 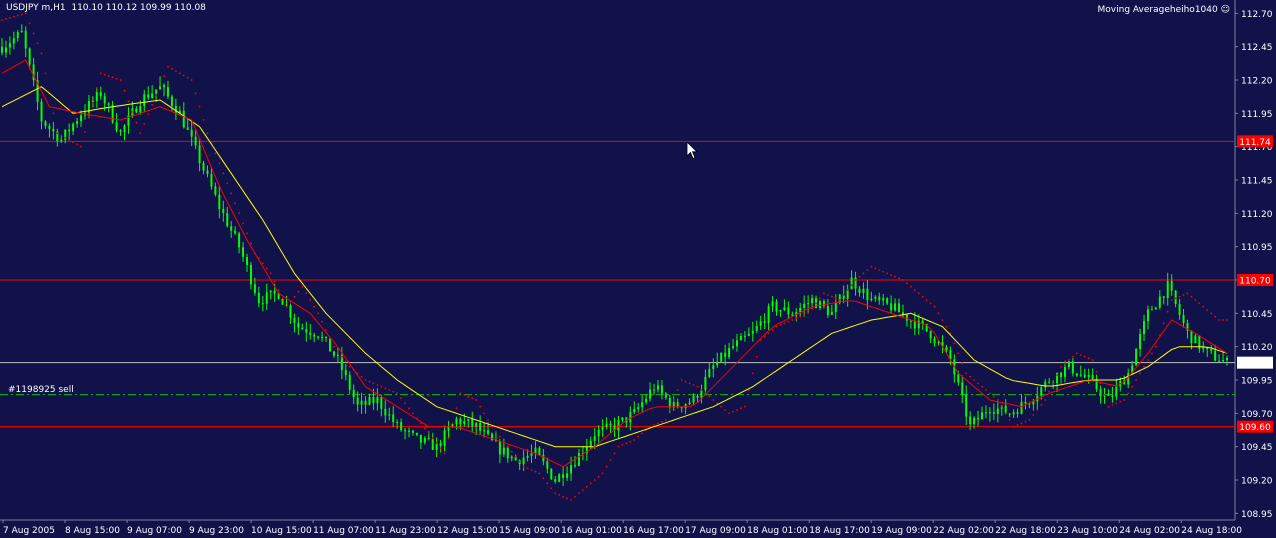 I want to click on symbol-label: USDJPY m,H1, so click(x=36, y=8).